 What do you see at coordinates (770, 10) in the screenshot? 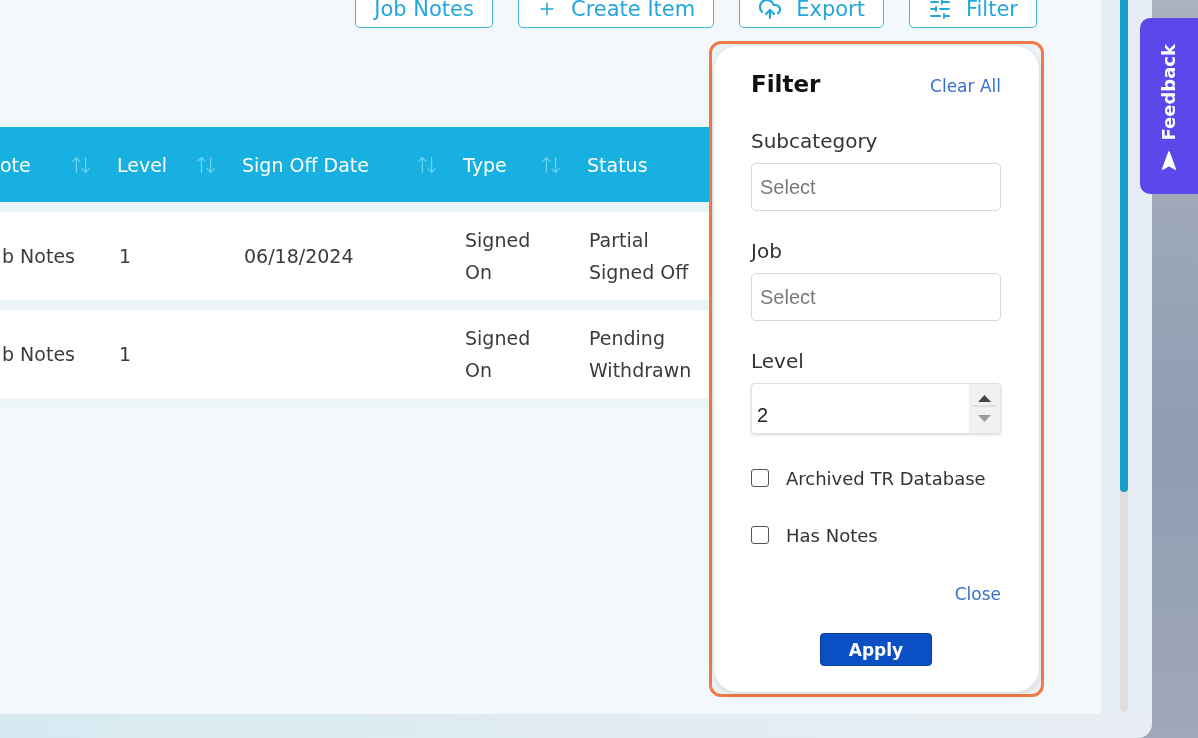
I see `cloud-upload-icon` at bounding box center [770, 10].